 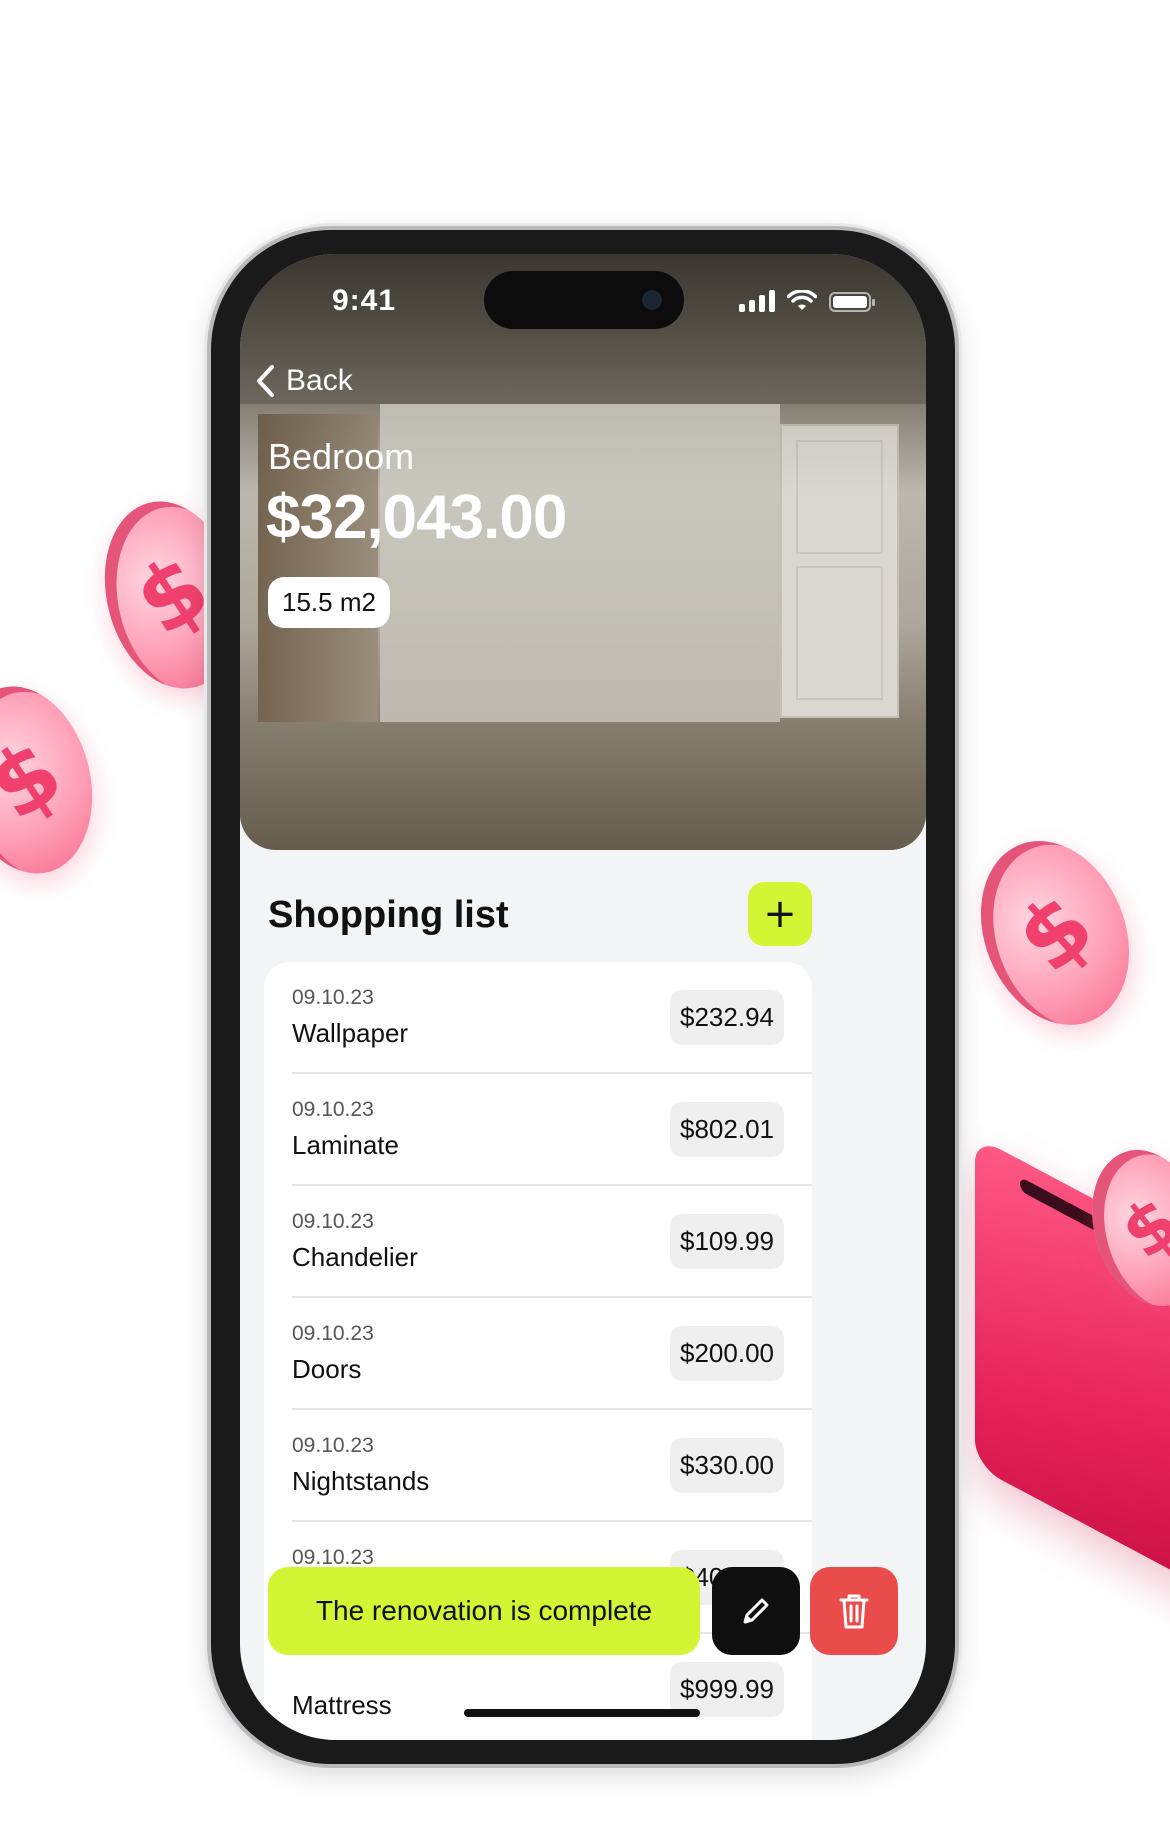 What do you see at coordinates (802, 300) in the screenshot?
I see `wifi-icon` at bounding box center [802, 300].